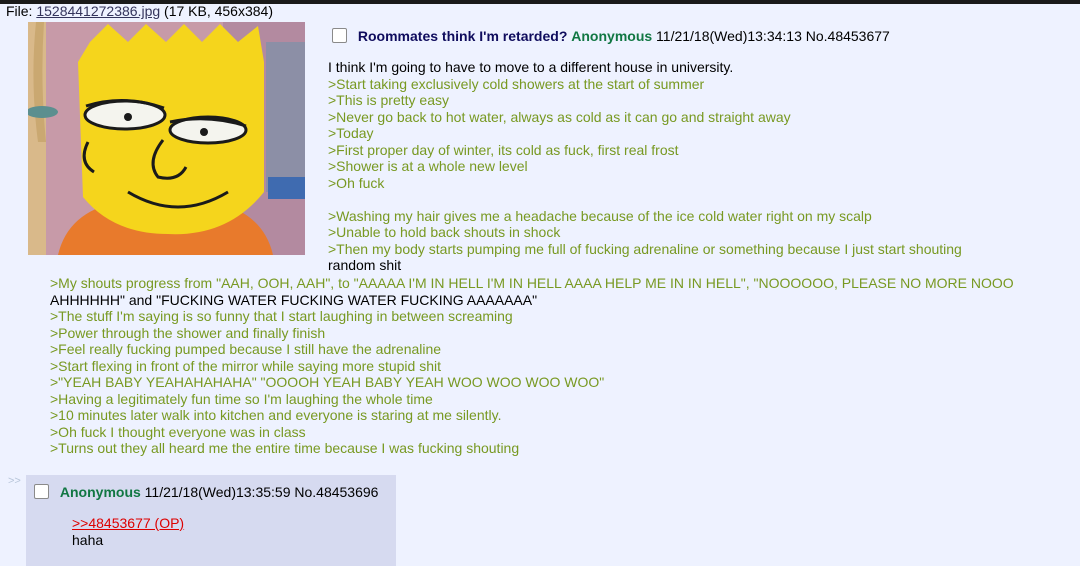 The height and width of the screenshot is (566, 1080). I want to click on op-poster-name: Anonymous, so click(612, 36).